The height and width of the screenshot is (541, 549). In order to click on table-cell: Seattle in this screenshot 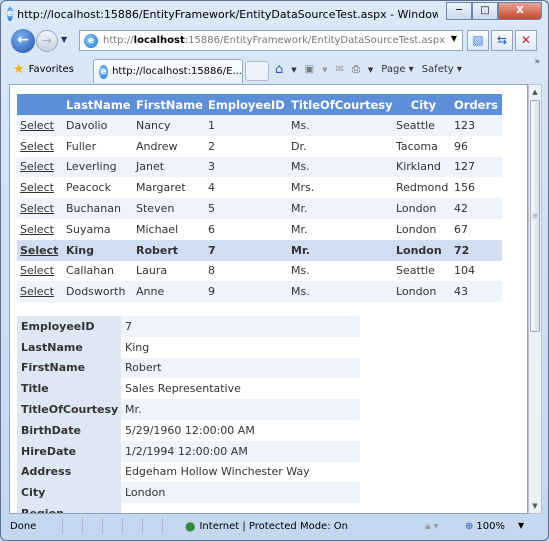, I will do `click(422, 125)`.